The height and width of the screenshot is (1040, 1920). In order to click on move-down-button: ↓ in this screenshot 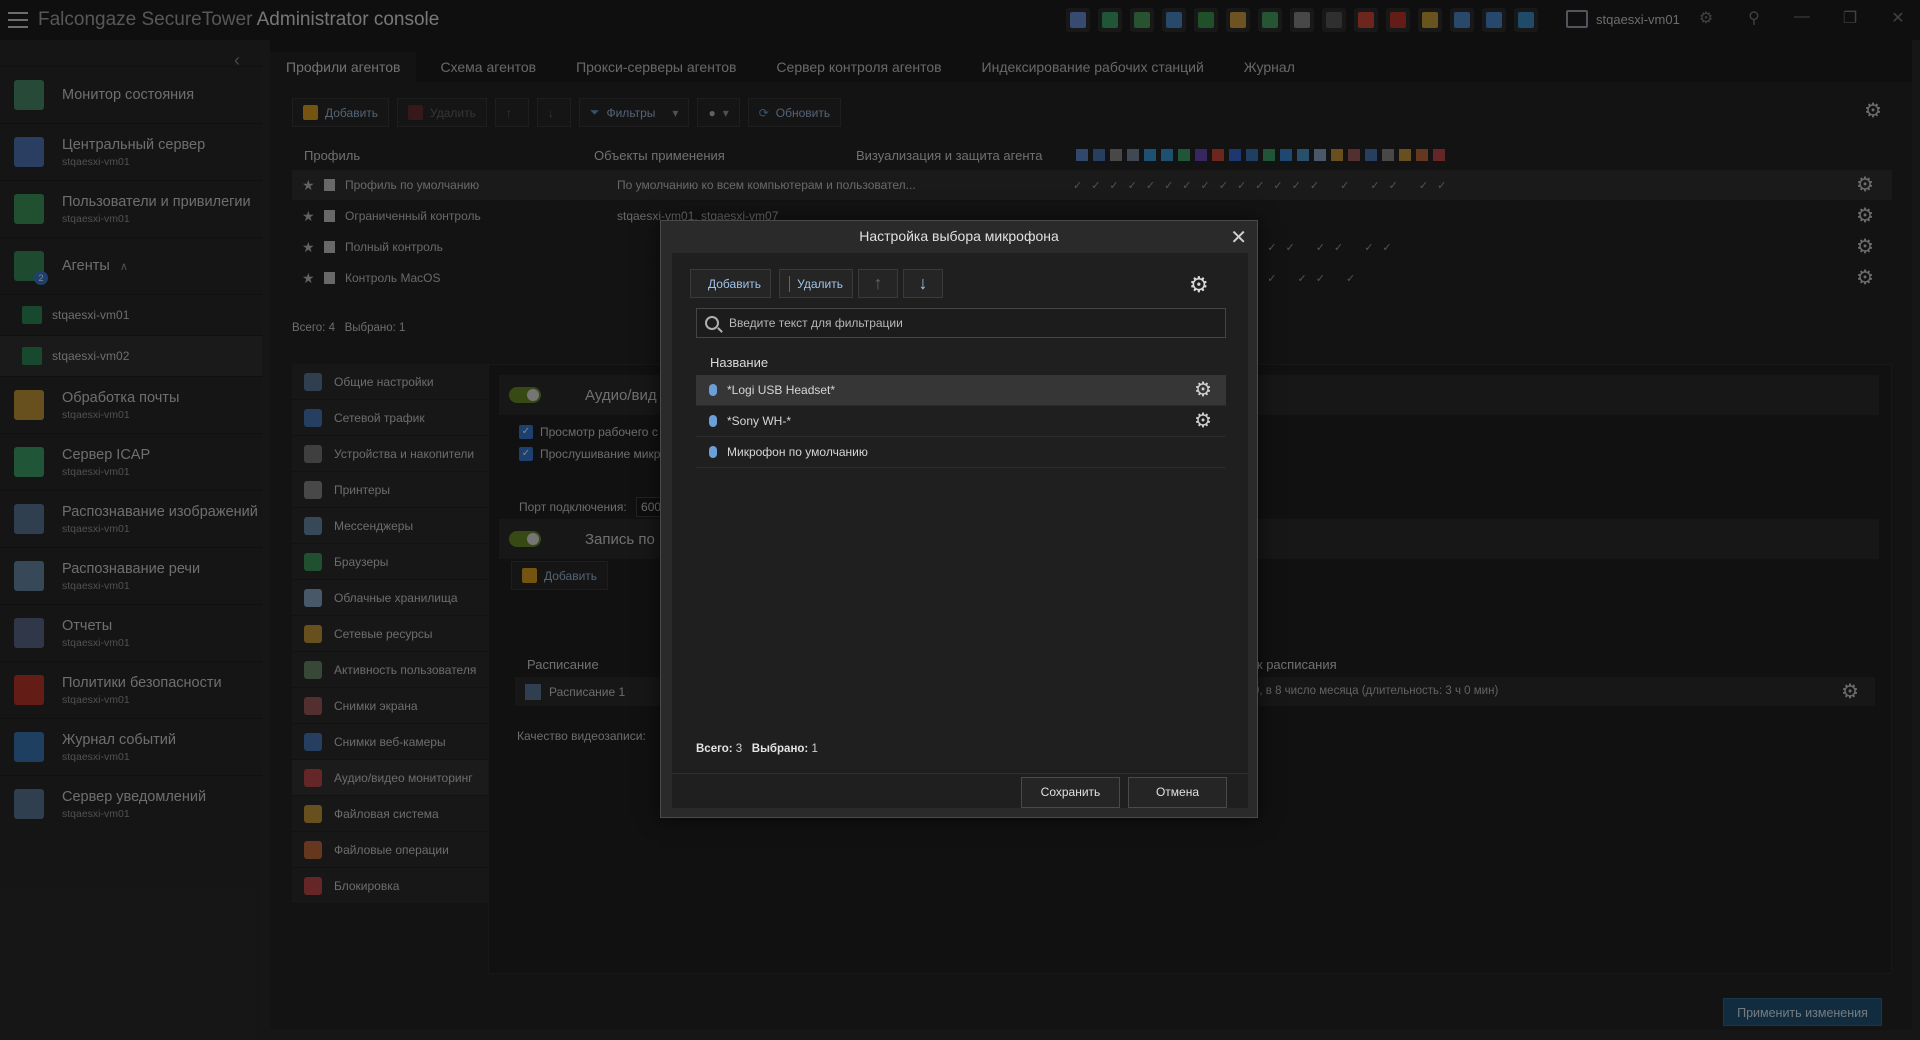, I will do `click(923, 283)`.